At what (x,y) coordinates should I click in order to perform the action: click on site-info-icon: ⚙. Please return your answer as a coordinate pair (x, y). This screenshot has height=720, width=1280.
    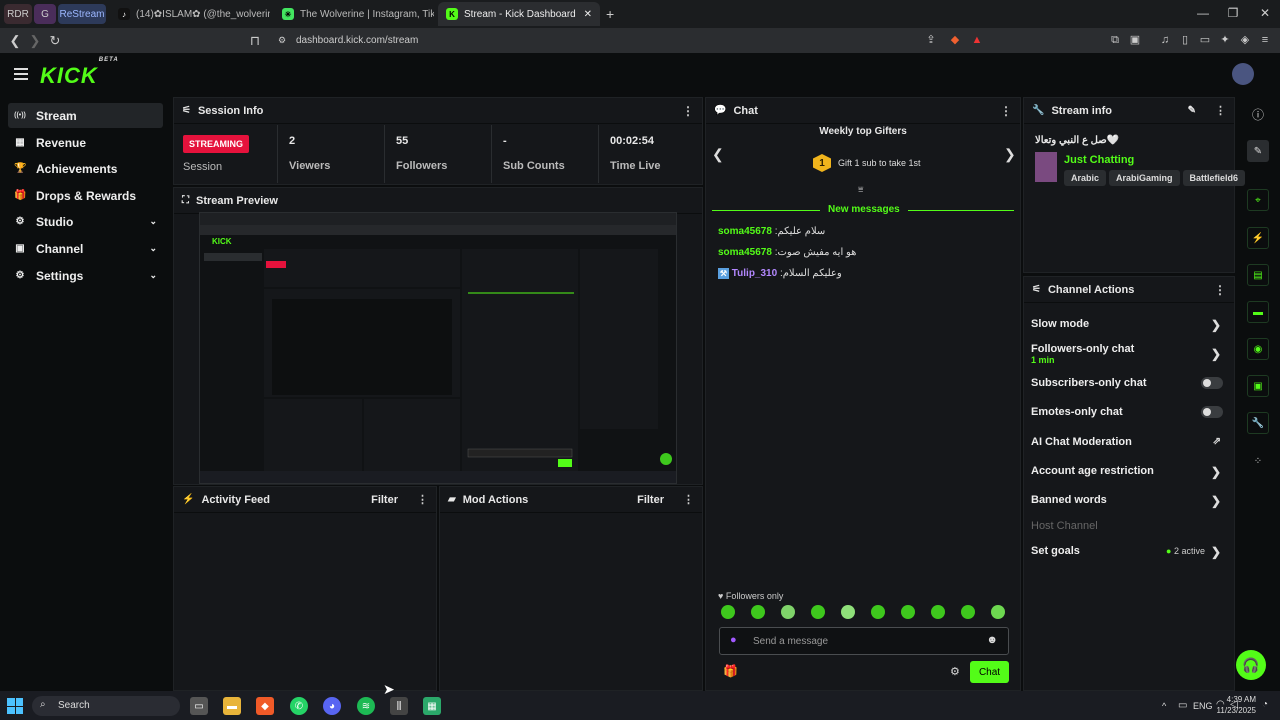
    Looking at the image, I should click on (282, 40).